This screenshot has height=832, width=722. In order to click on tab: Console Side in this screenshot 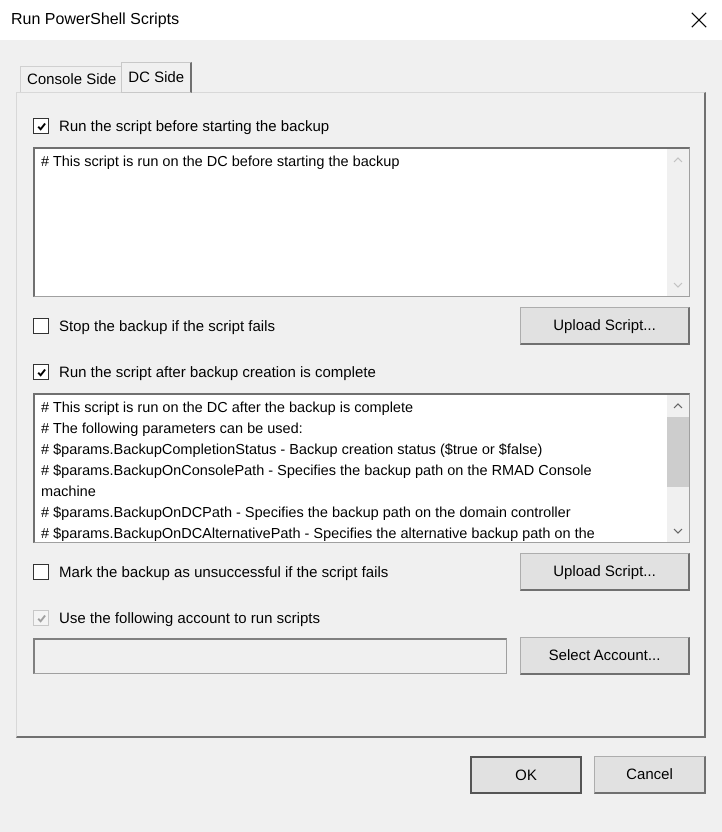, I will do `click(72, 79)`.